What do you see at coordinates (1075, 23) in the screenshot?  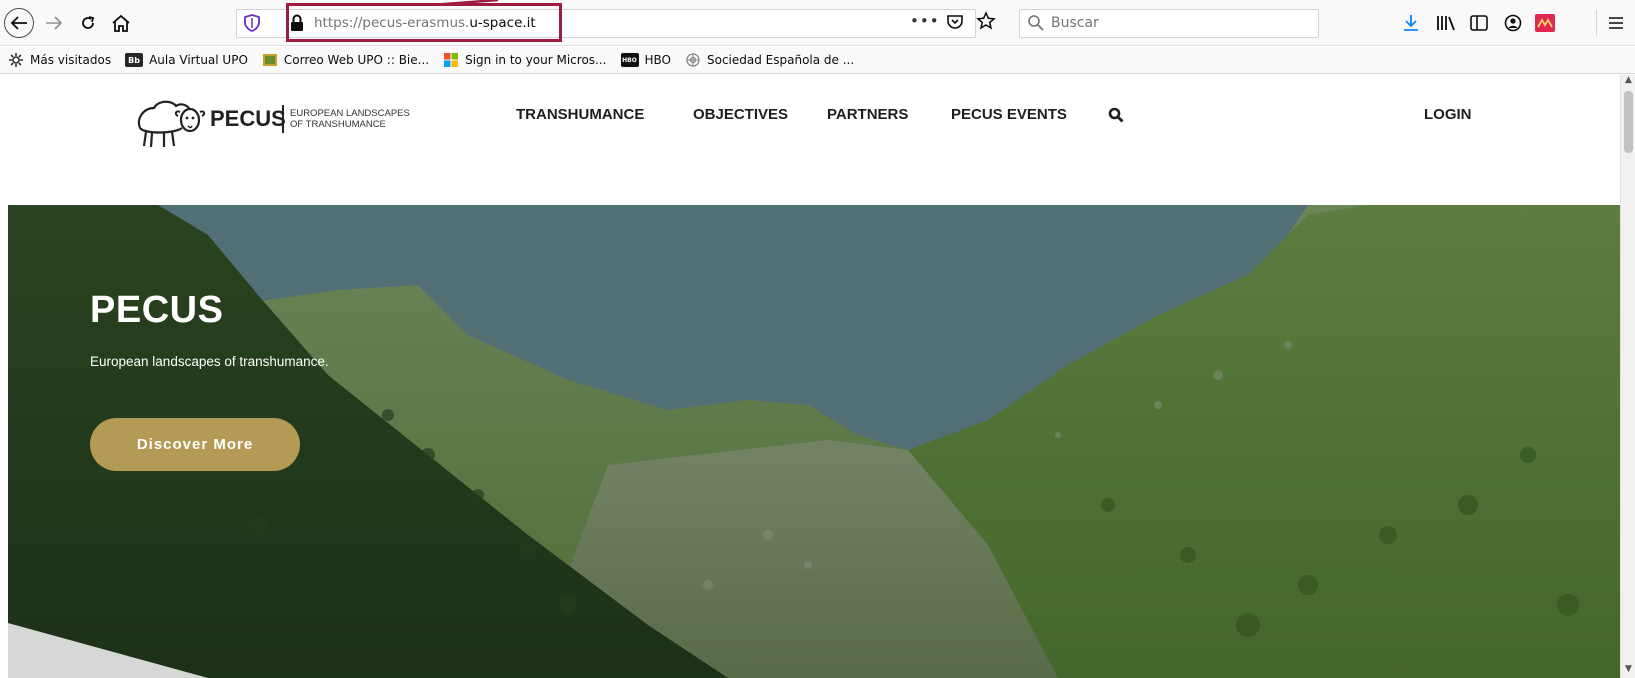 I see `search-placeholder: Buscar` at bounding box center [1075, 23].